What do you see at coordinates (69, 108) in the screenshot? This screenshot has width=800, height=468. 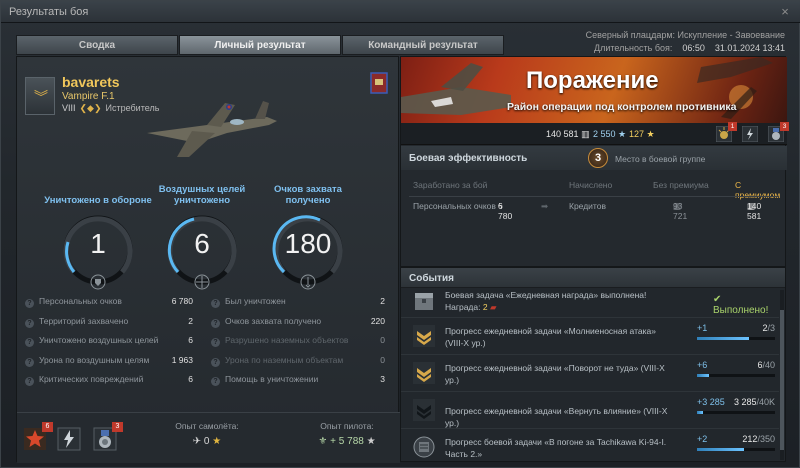 I see `plane-tier: VIII` at bounding box center [69, 108].